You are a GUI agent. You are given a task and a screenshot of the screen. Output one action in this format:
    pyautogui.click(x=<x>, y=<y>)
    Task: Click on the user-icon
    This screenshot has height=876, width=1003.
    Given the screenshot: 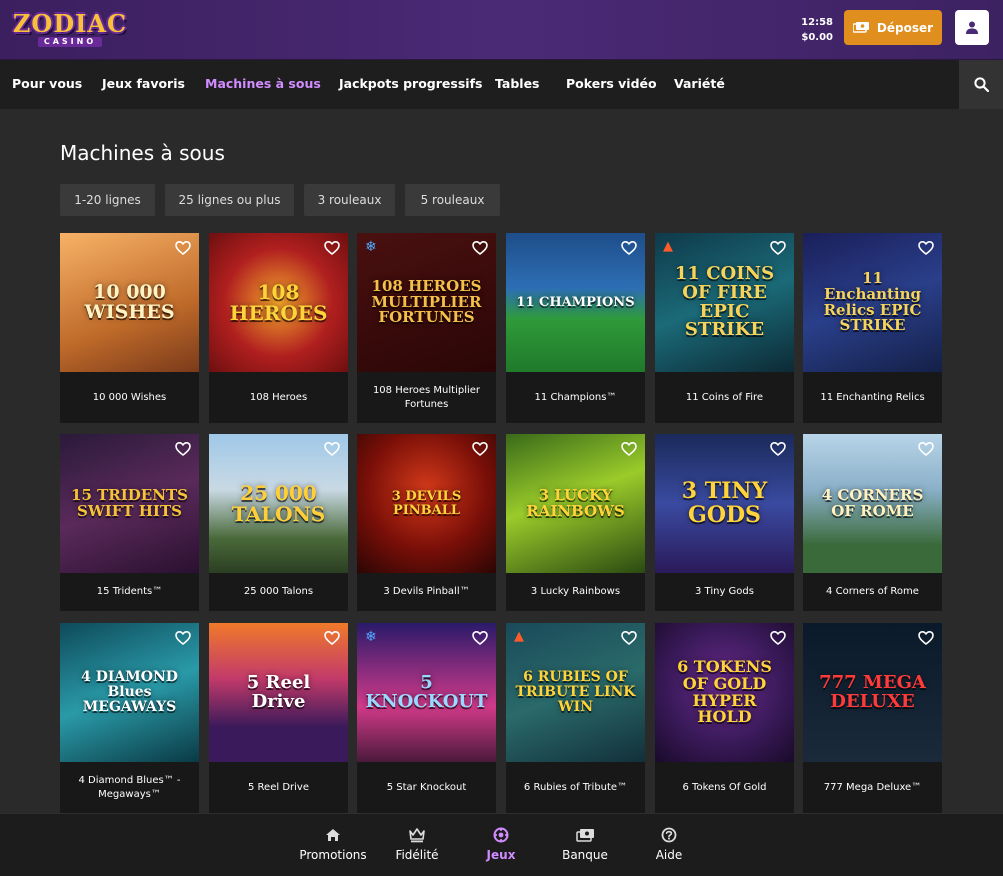 What is the action you would take?
    pyautogui.click(x=972, y=27)
    